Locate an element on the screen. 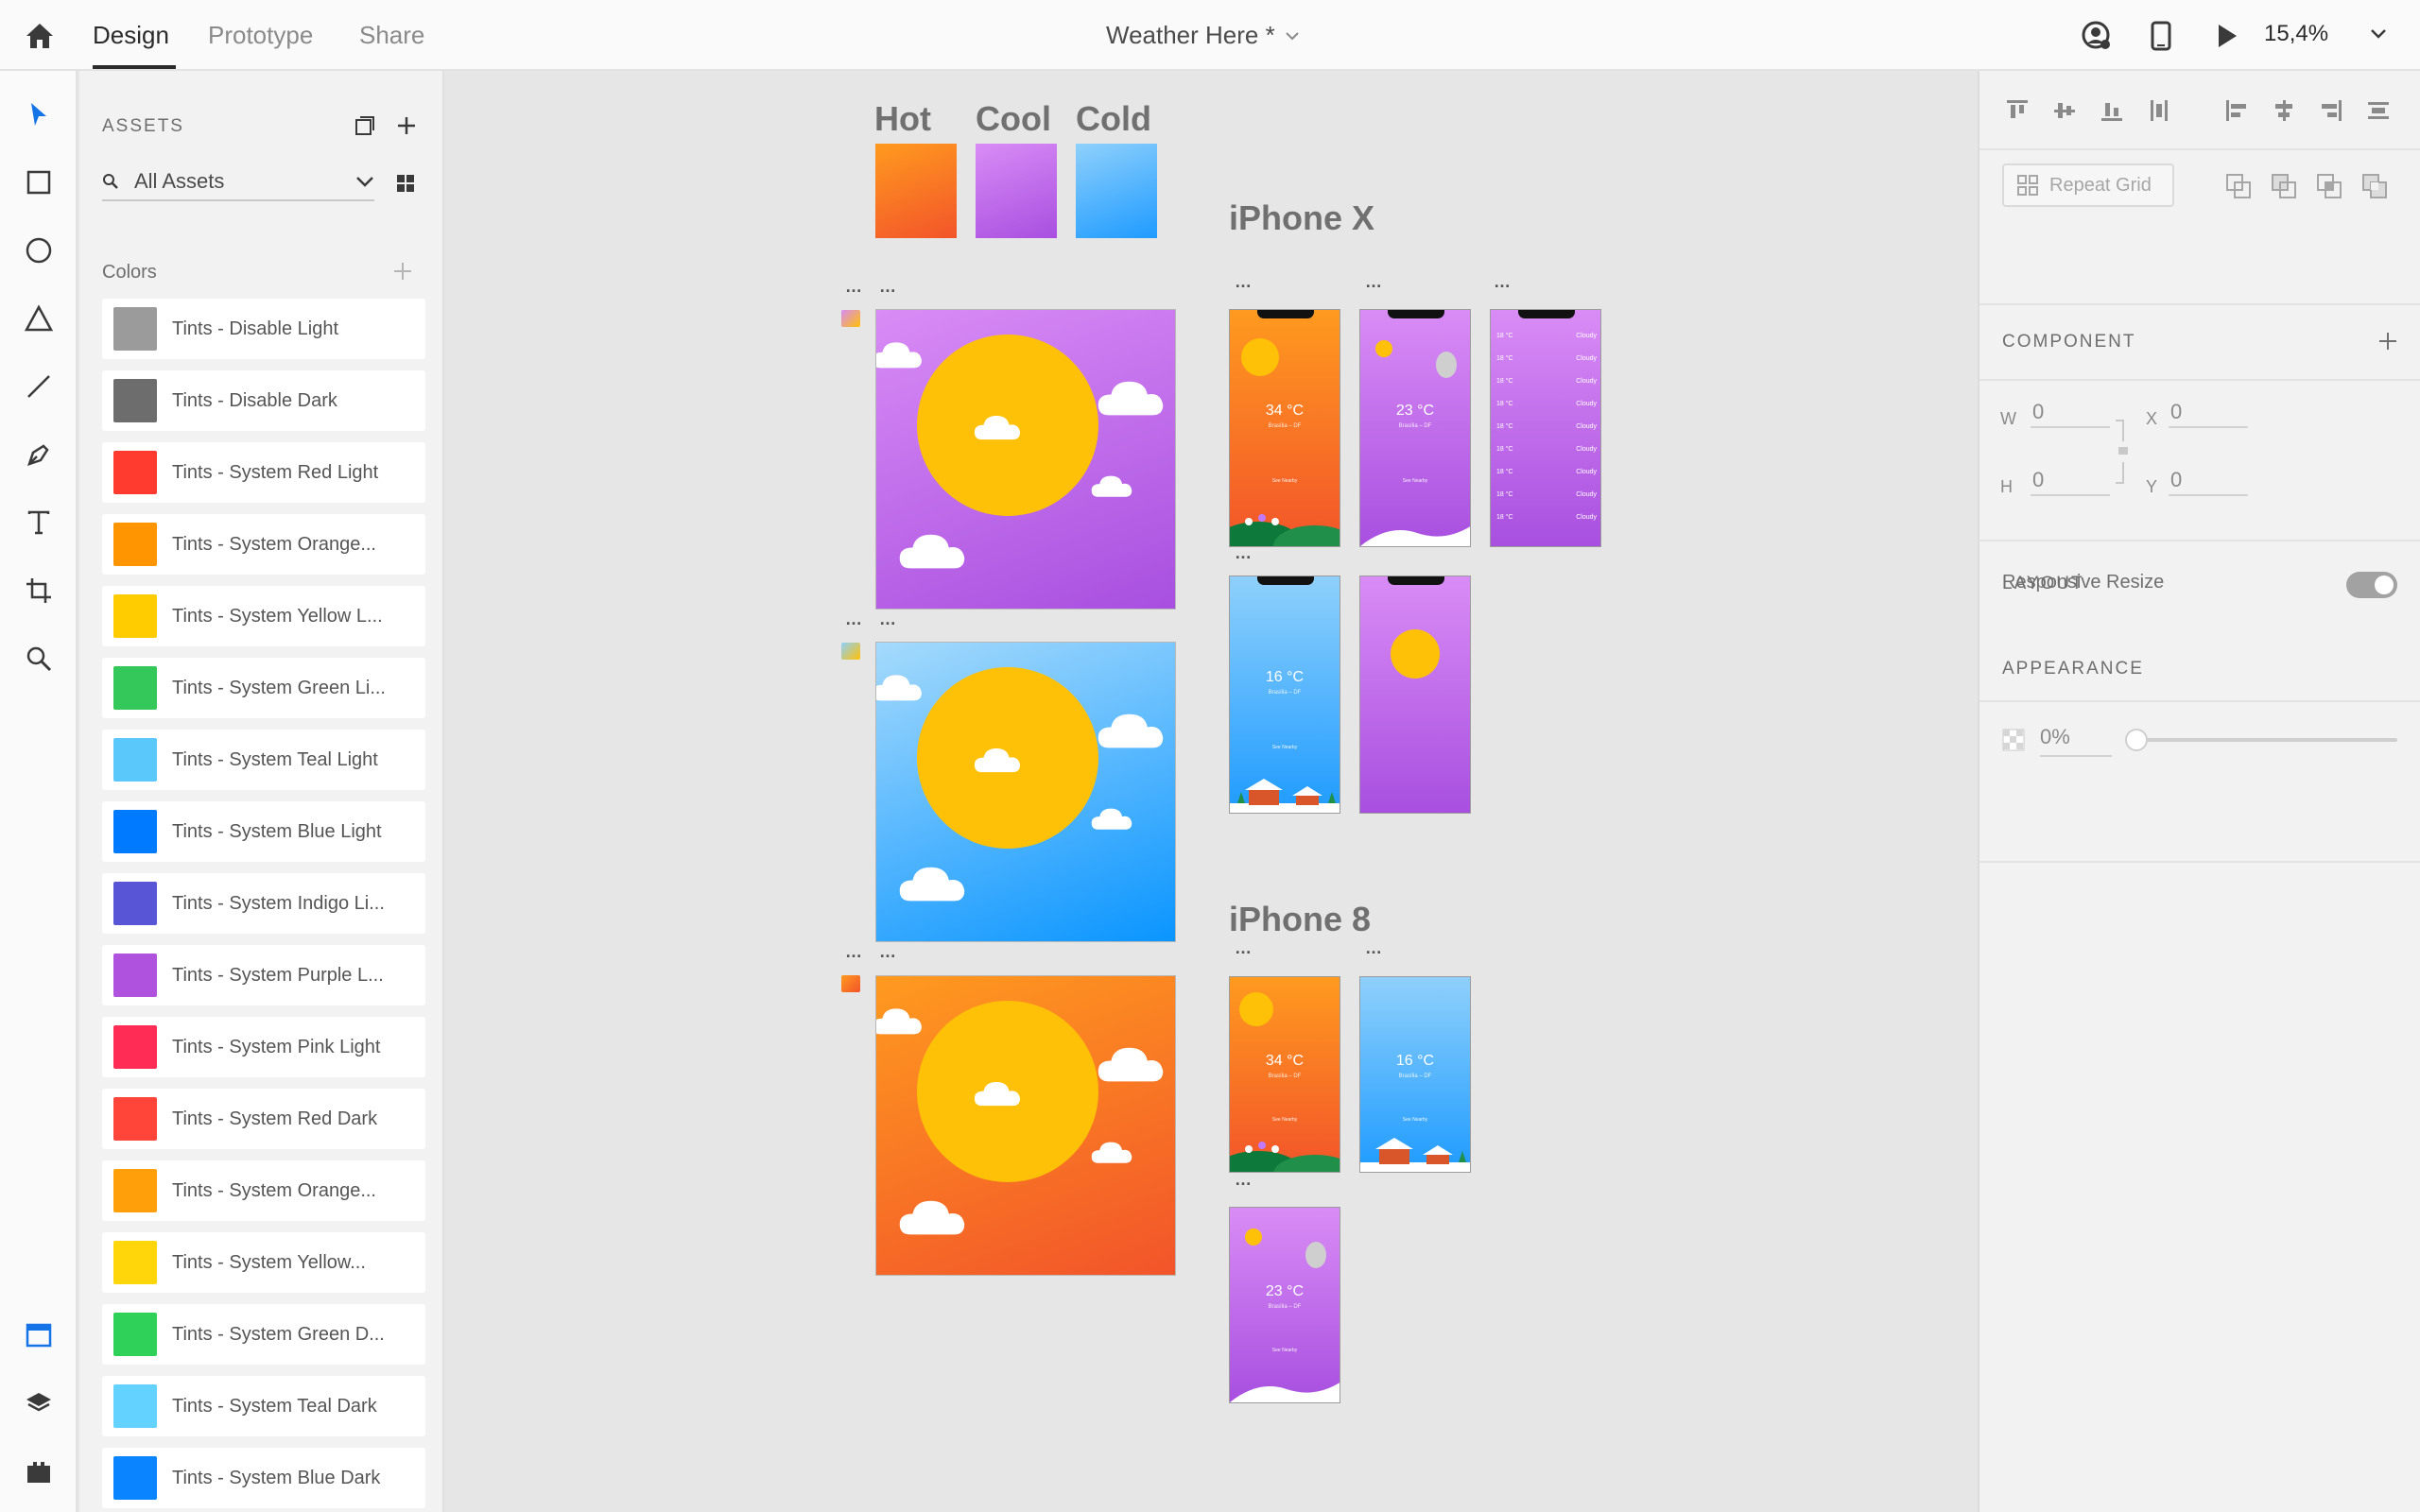 This screenshot has width=2420, height=1512. open-library-button is located at coordinates (365, 126).